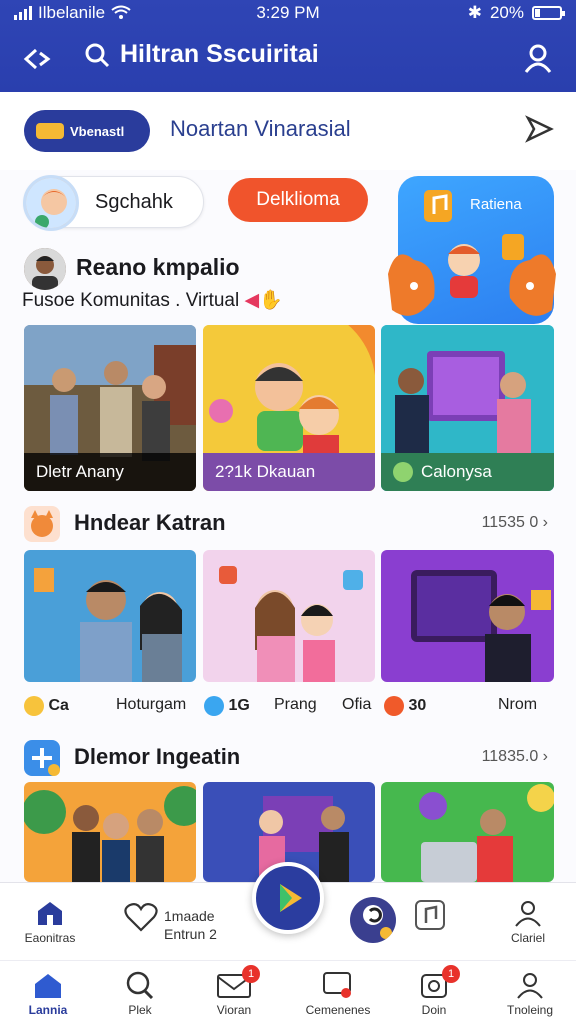 The height and width of the screenshot is (1024, 576). I want to click on toolbar-profile: Clariel, so click(528, 922).